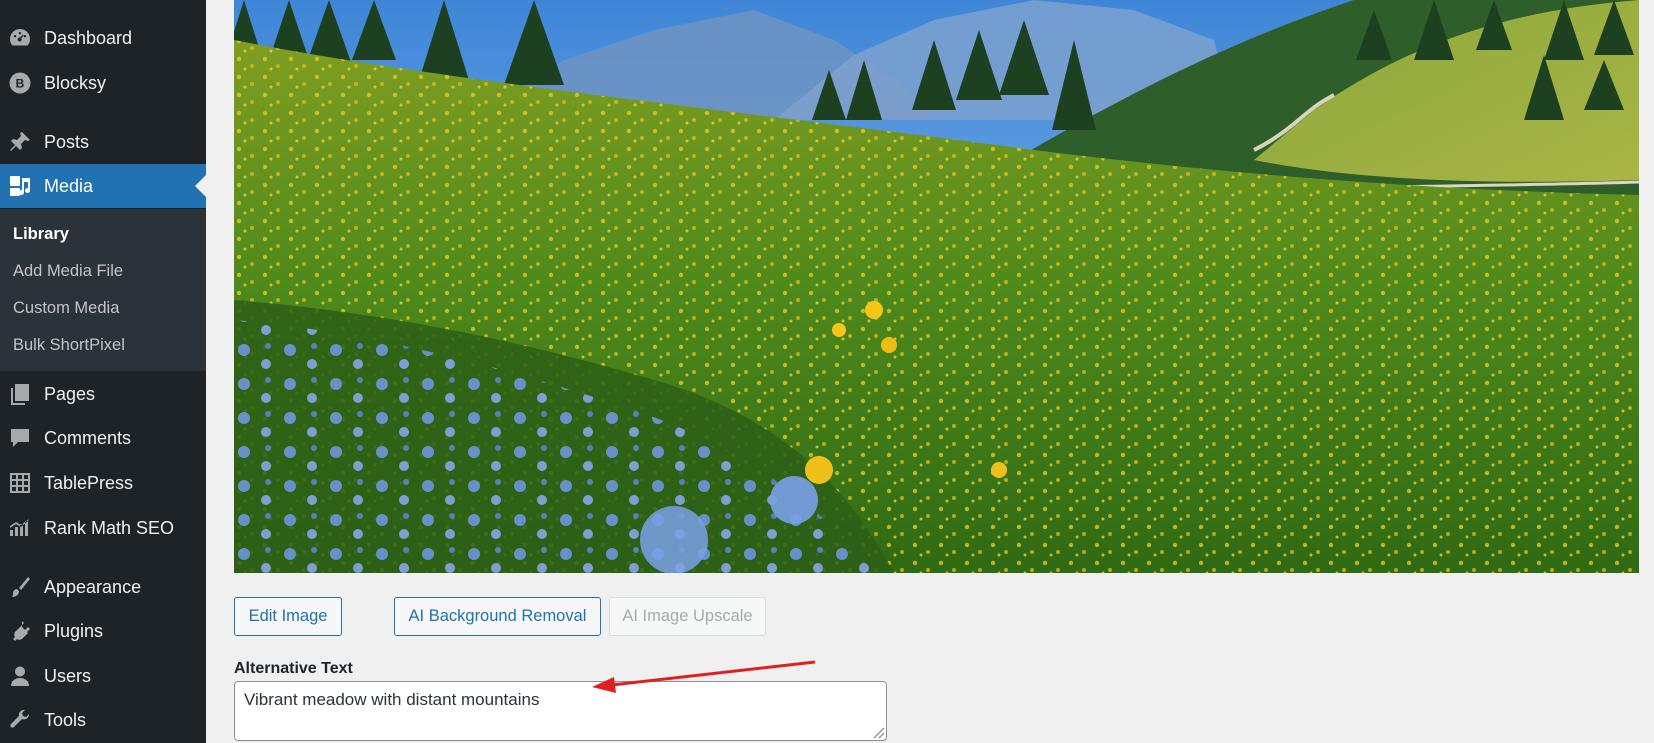  What do you see at coordinates (93, 586) in the screenshot?
I see `menu-label: Appearance` at bounding box center [93, 586].